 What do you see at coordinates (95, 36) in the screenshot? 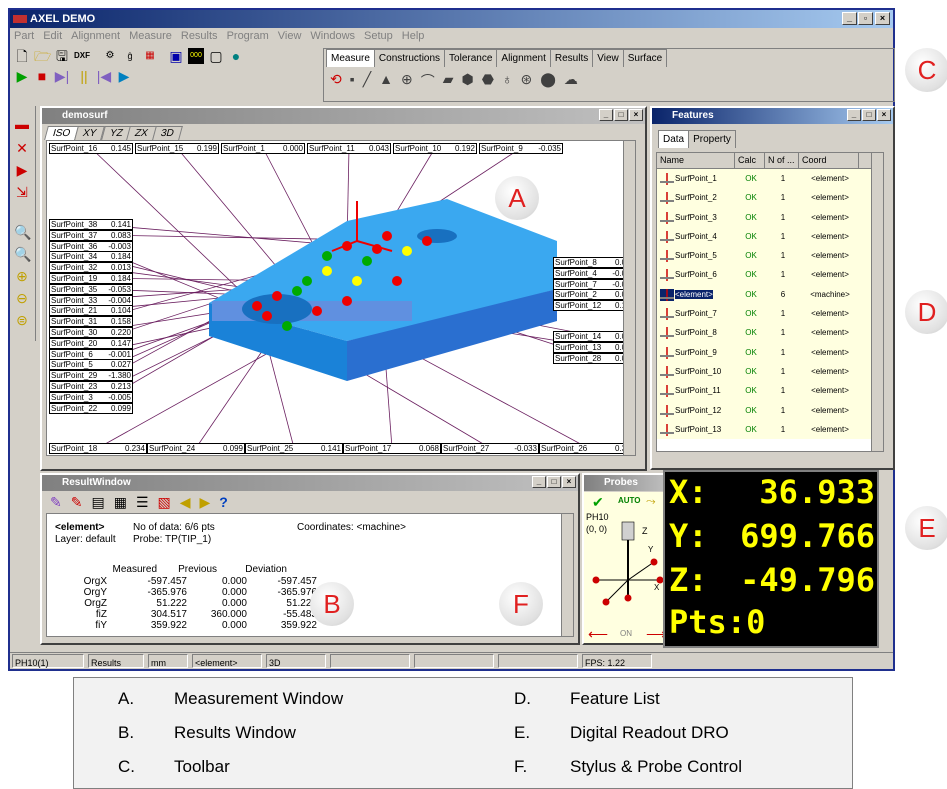
I see `menu-item-alignment: Alignment` at bounding box center [95, 36].